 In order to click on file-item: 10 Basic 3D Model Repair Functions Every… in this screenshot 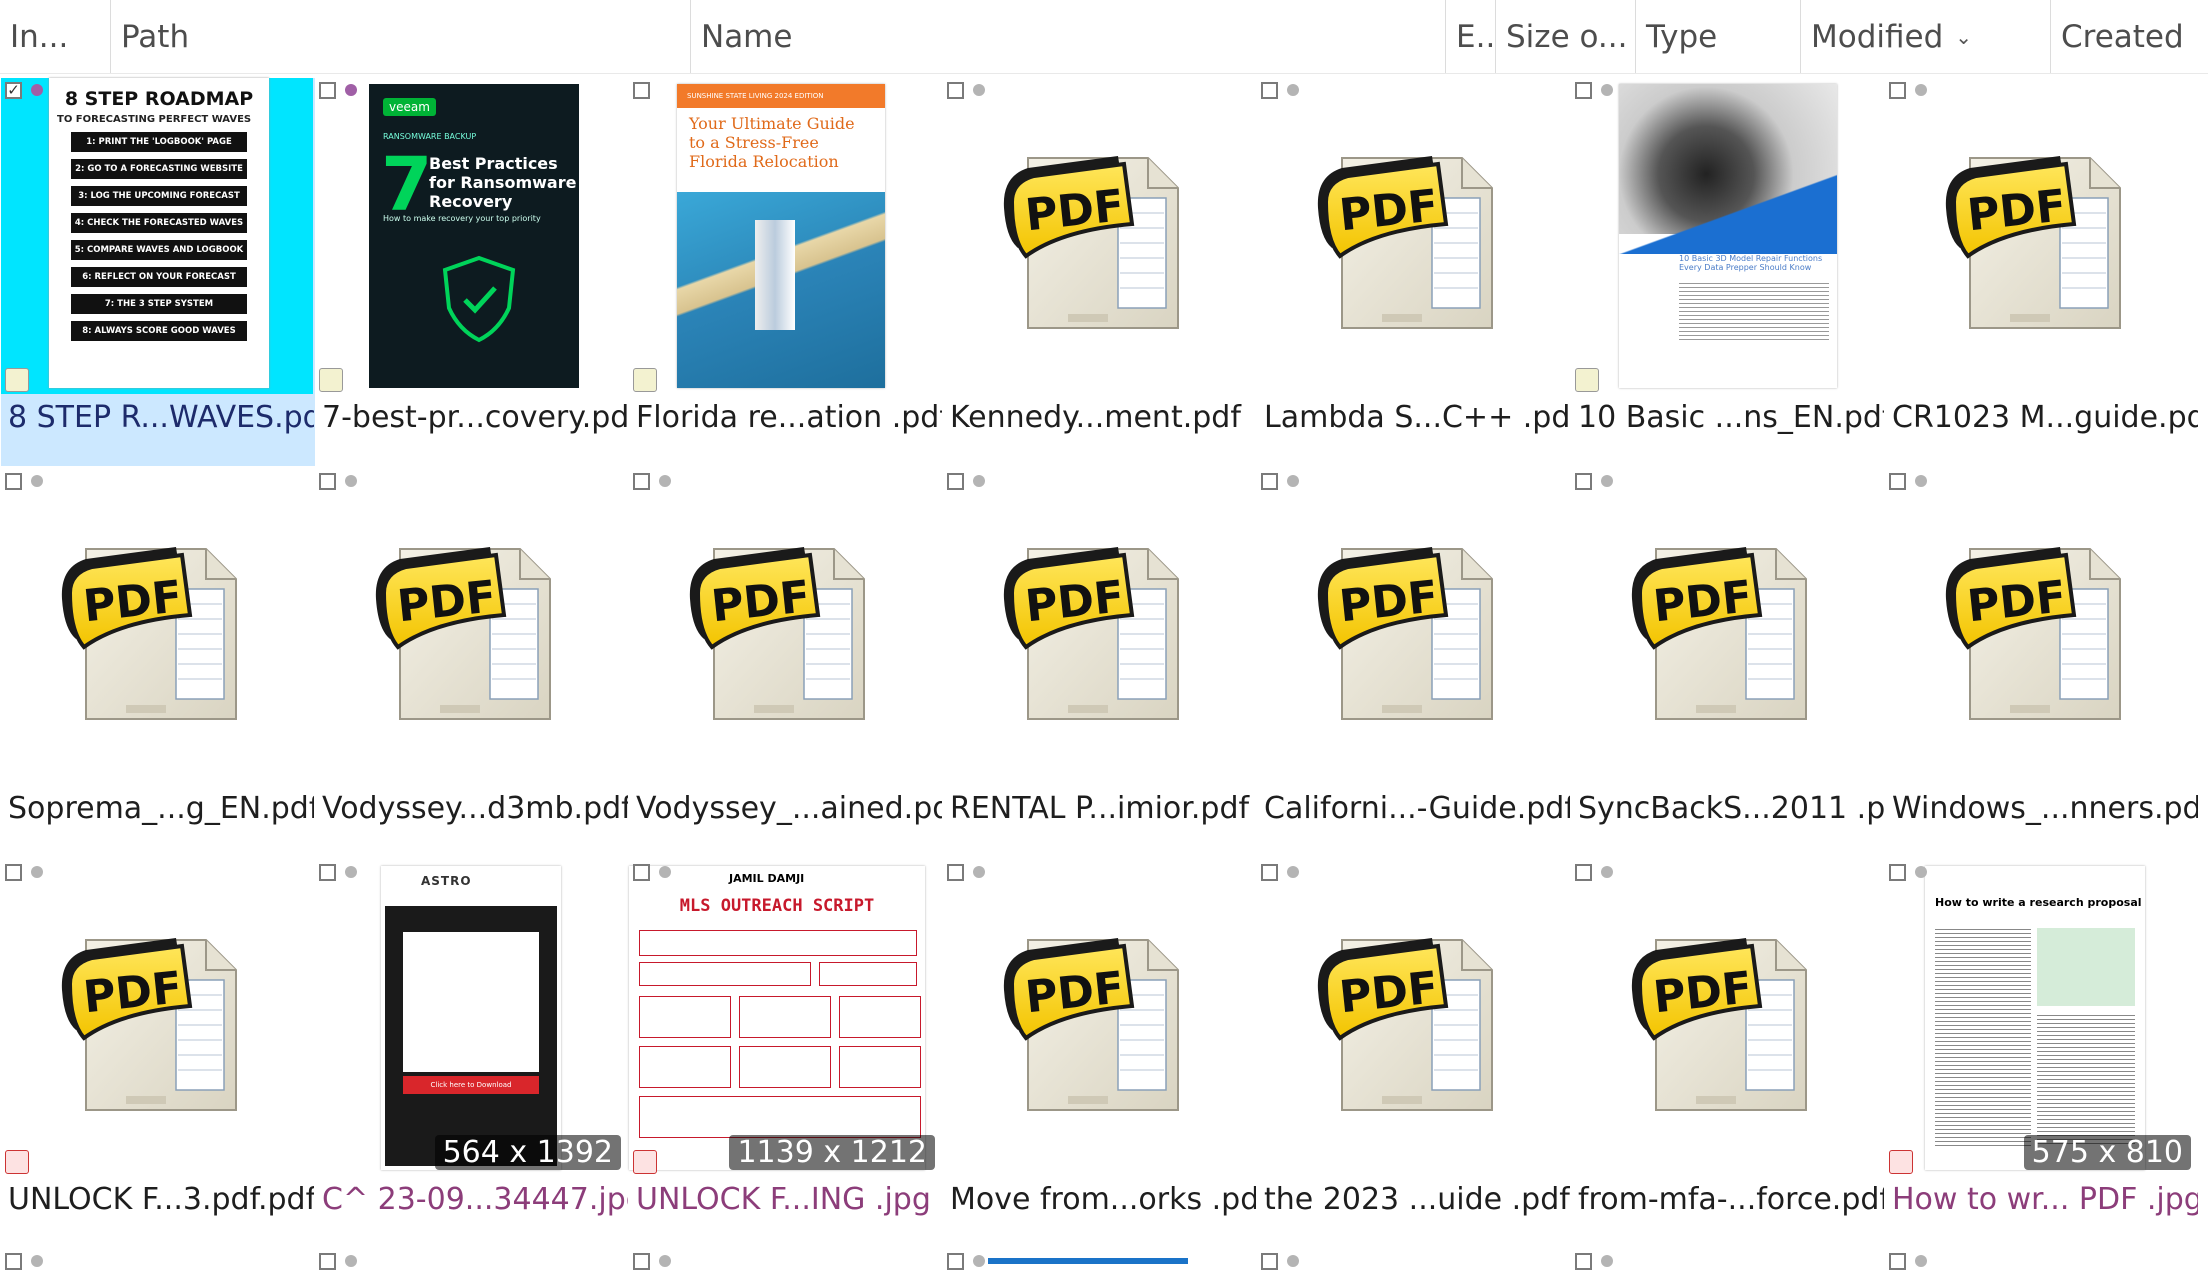, I will do `click(1728, 272)`.